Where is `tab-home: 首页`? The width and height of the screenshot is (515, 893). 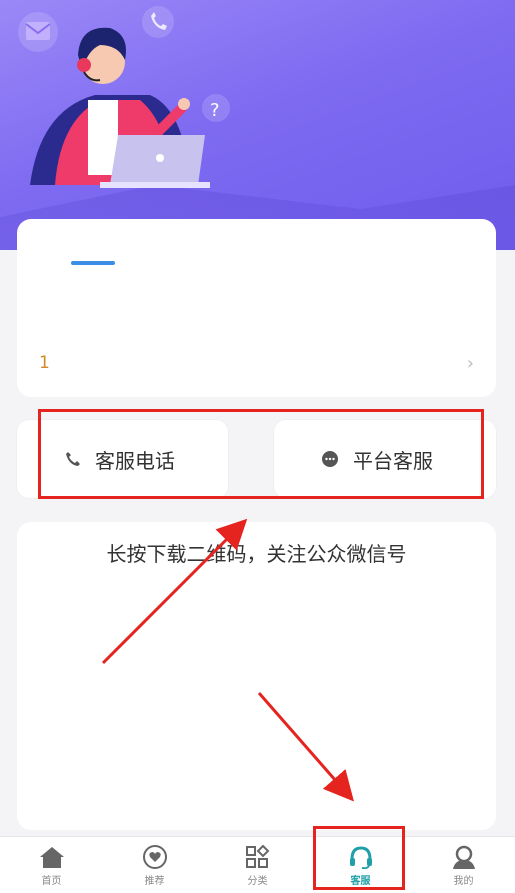 tab-home: 首页 is located at coordinates (51, 865).